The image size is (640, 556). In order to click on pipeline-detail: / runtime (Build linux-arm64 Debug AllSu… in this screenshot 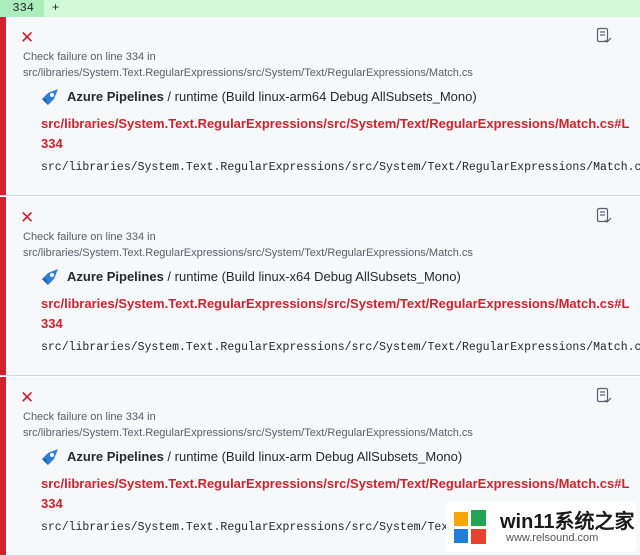, I will do `click(320, 96)`.